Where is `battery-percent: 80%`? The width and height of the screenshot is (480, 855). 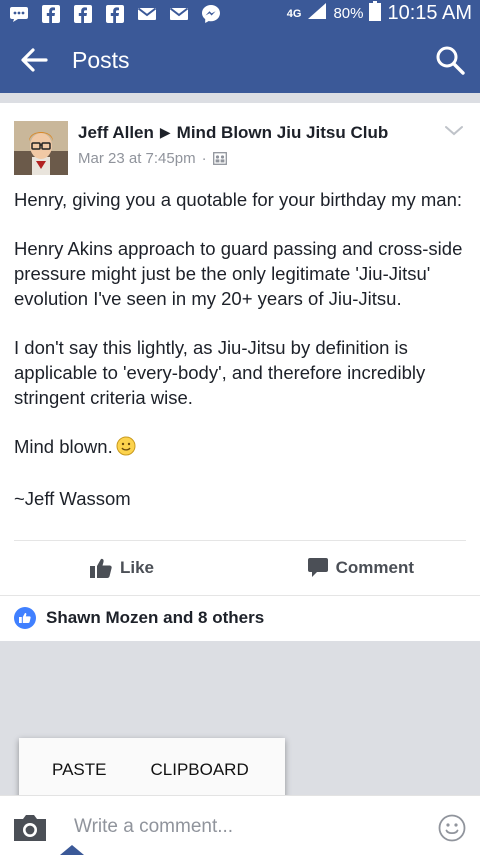
battery-percent: 80% is located at coordinates (348, 13).